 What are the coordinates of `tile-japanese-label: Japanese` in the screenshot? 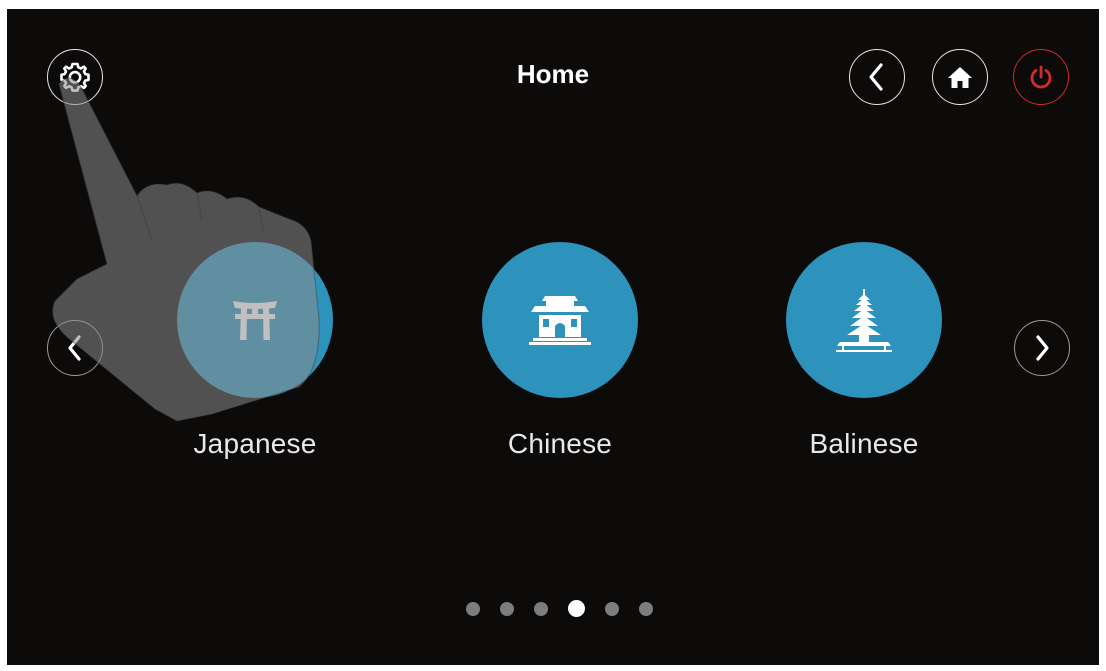 It's located at (255, 443).